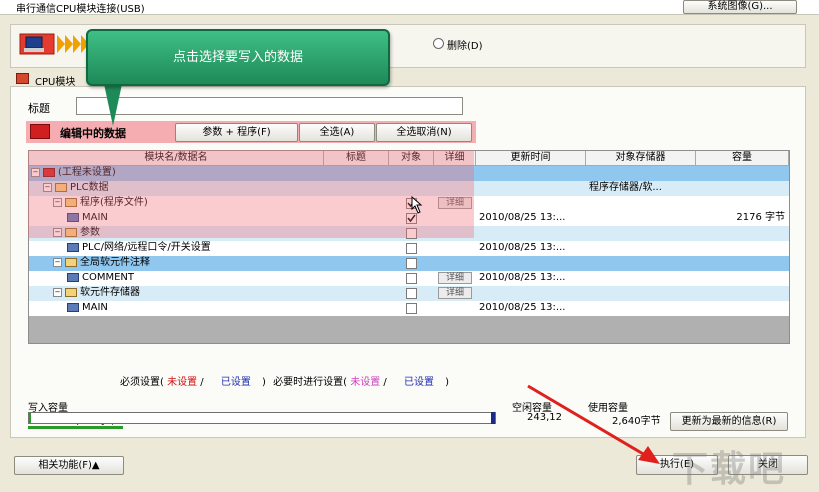 Image resolution: width=819 pixels, height=492 pixels. What do you see at coordinates (337, 132) in the screenshot?
I see `select-all-button: 全选(A)` at bounding box center [337, 132].